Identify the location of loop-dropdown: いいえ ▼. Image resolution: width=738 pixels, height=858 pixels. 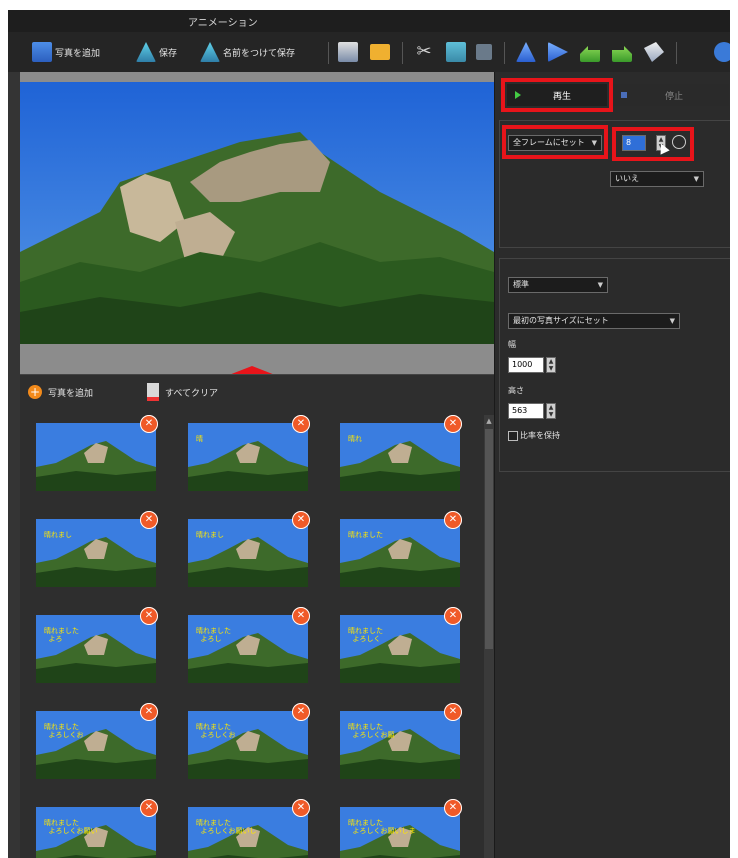
(657, 179).